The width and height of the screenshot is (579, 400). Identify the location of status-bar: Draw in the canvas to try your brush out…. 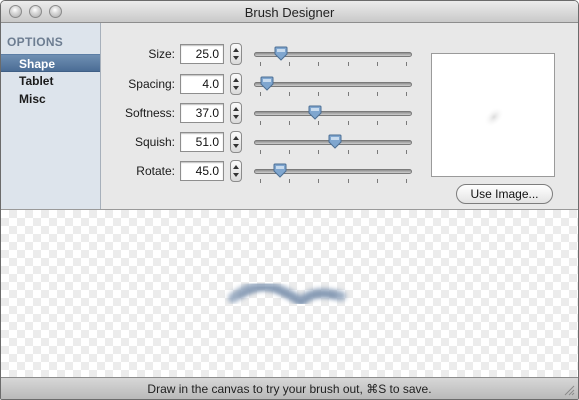
(289, 388).